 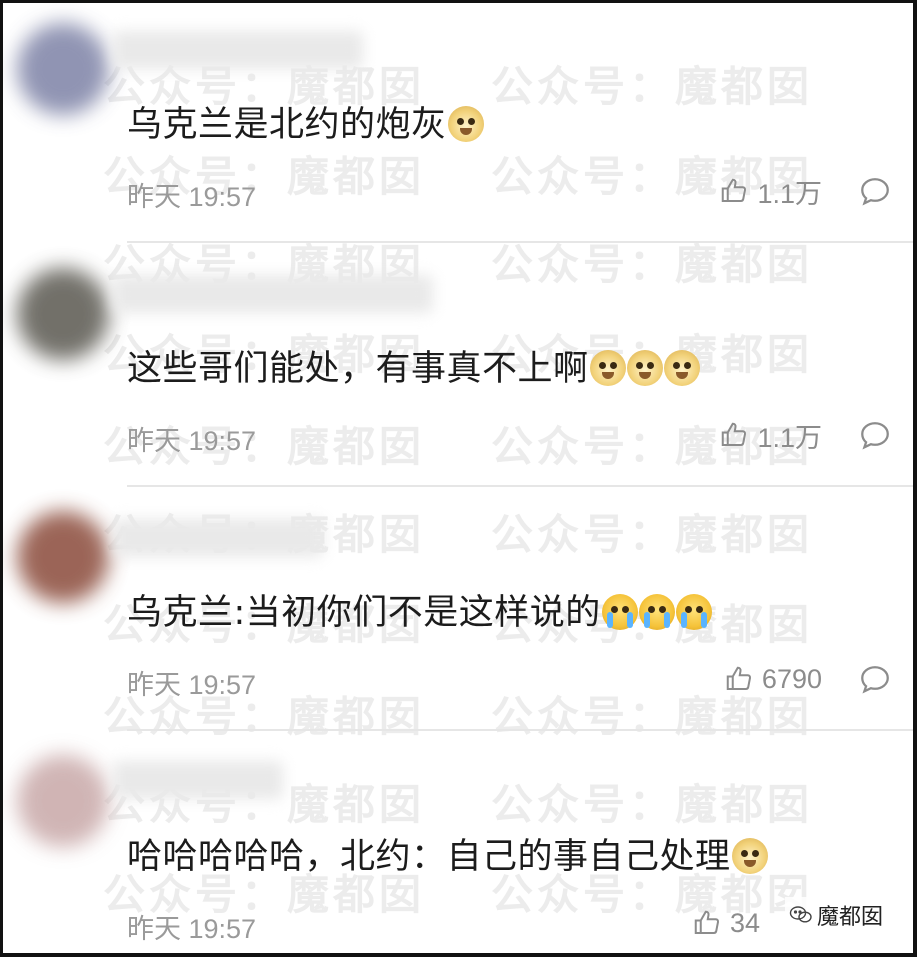 I want to click on comment-text: 乌克兰是北约的炮灰, so click(x=305, y=125).